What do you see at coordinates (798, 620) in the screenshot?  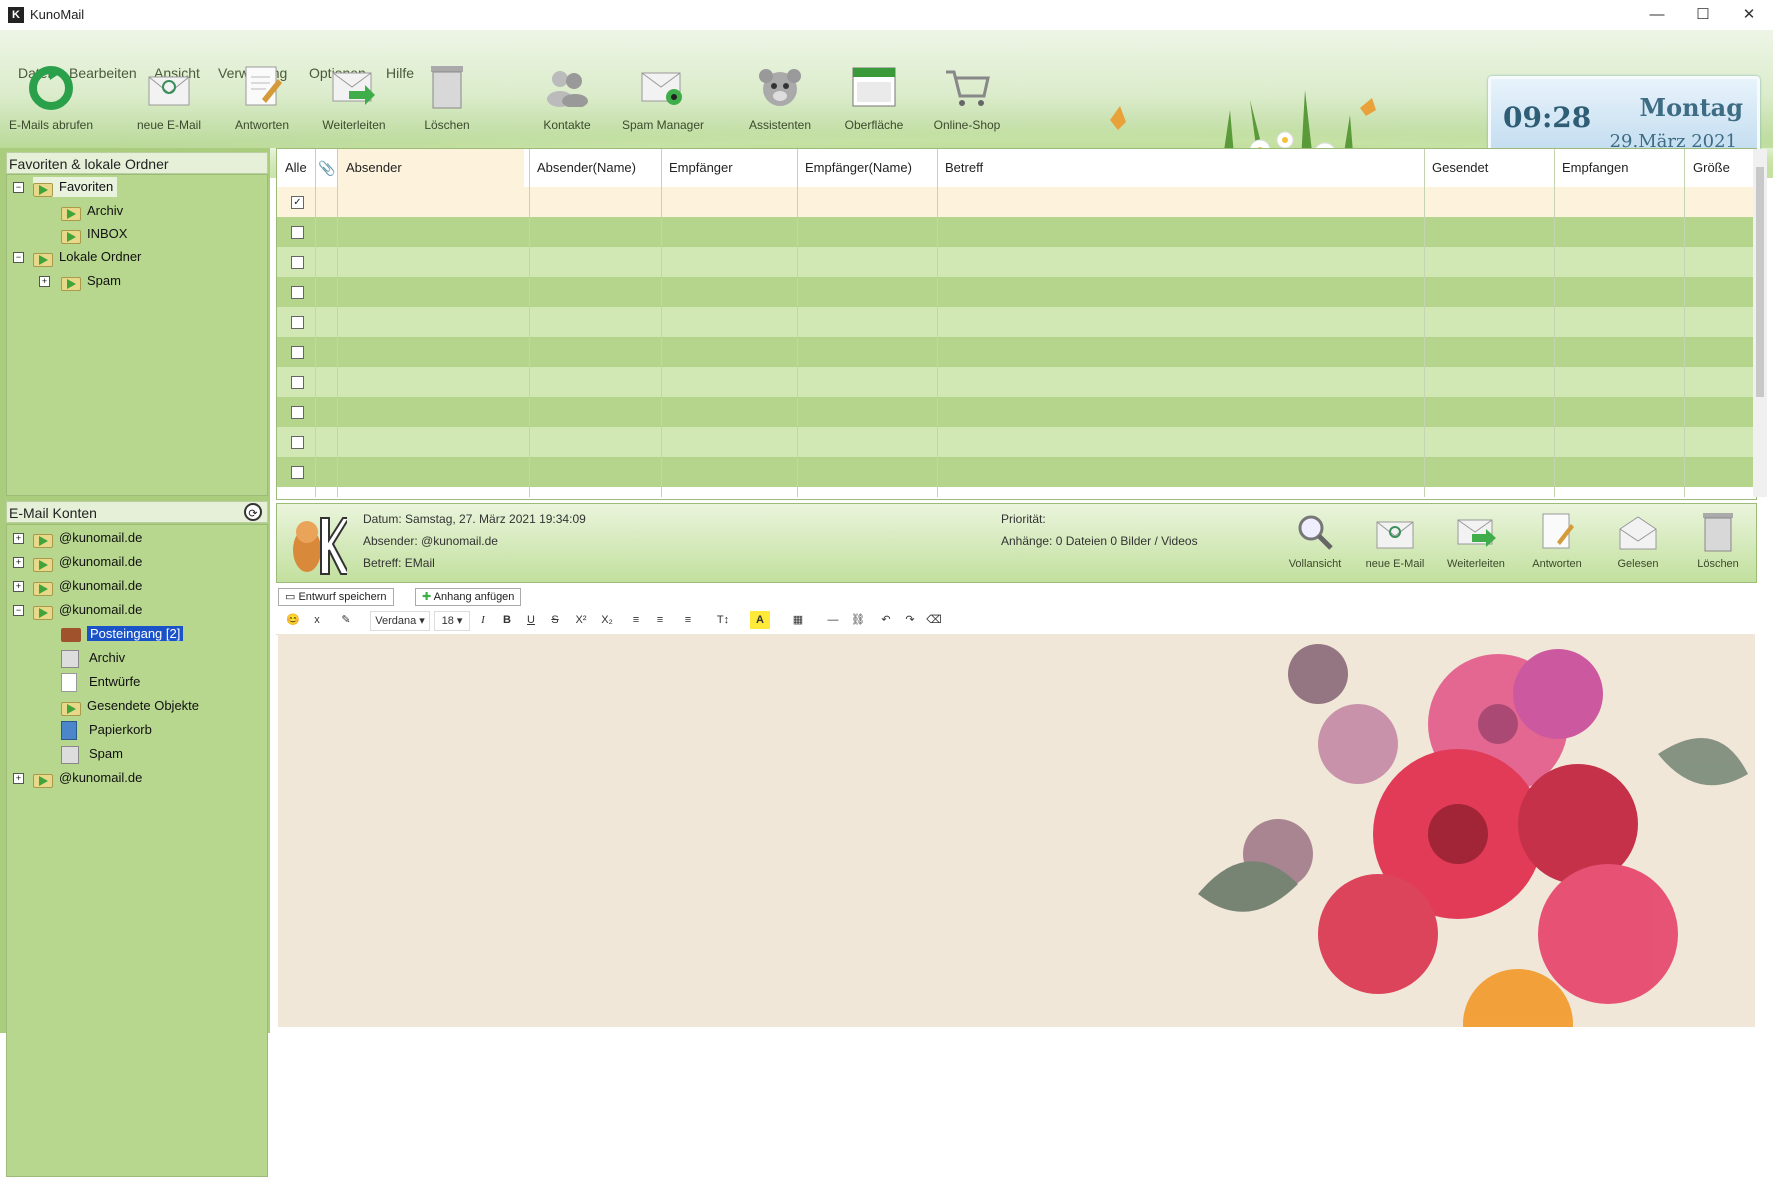 I see `table-button: ▦` at bounding box center [798, 620].